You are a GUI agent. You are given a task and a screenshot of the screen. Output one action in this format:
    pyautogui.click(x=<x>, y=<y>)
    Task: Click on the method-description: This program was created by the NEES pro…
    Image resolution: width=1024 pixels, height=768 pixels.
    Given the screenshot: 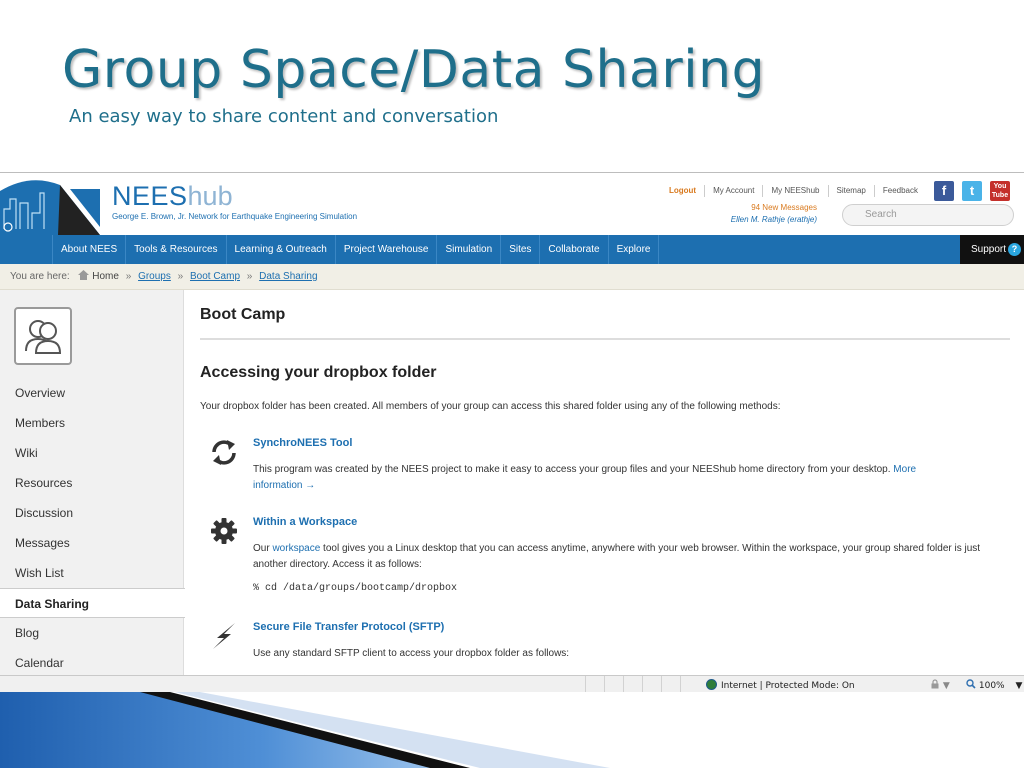 What is the action you would take?
    pyautogui.click(x=618, y=478)
    